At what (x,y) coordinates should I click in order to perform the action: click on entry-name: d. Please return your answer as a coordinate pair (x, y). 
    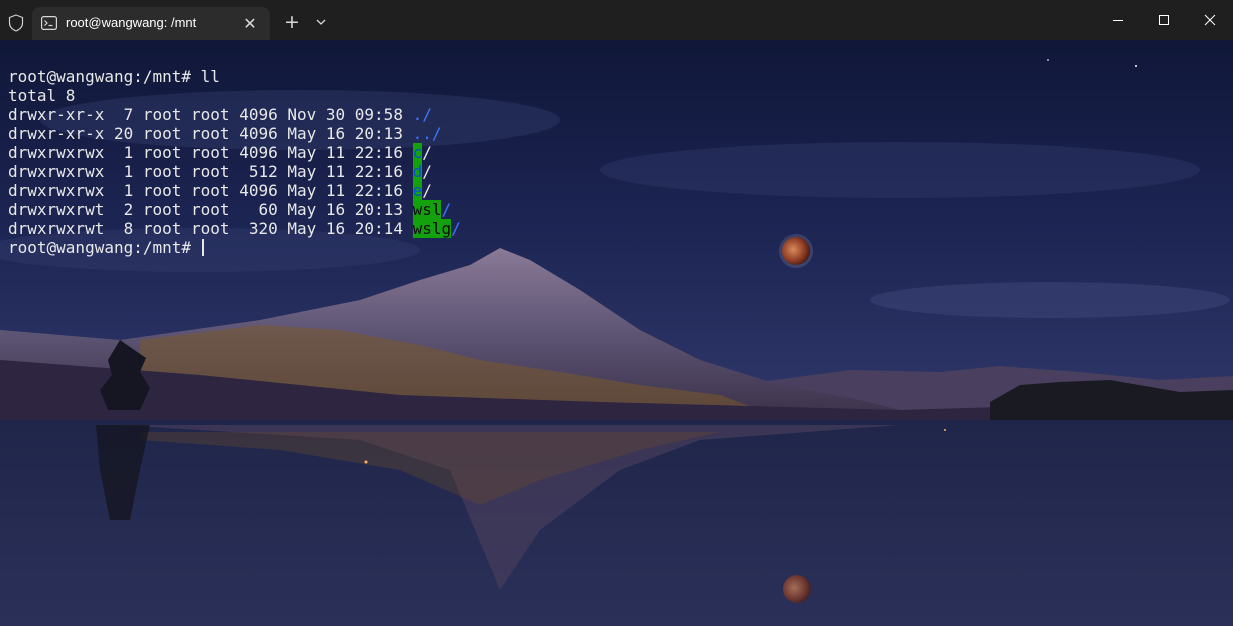
    Looking at the image, I should click on (417, 171).